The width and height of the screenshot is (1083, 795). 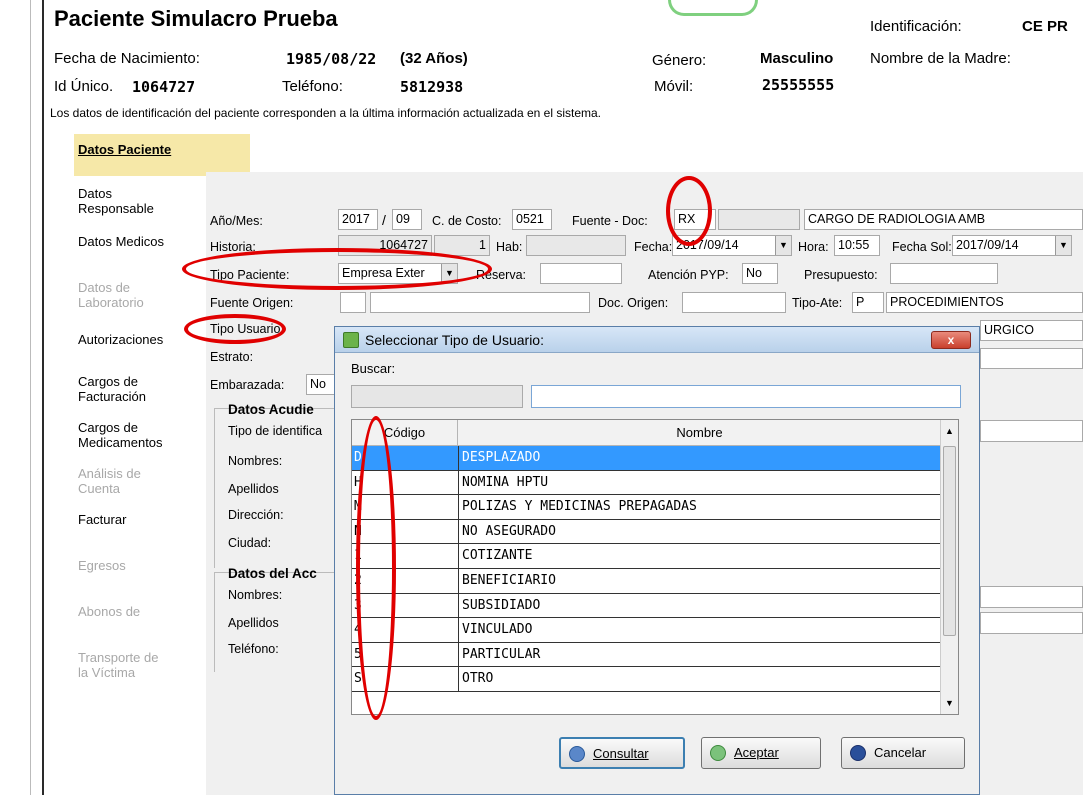 I want to click on embarazada-field: No, so click(x=321, y=384).